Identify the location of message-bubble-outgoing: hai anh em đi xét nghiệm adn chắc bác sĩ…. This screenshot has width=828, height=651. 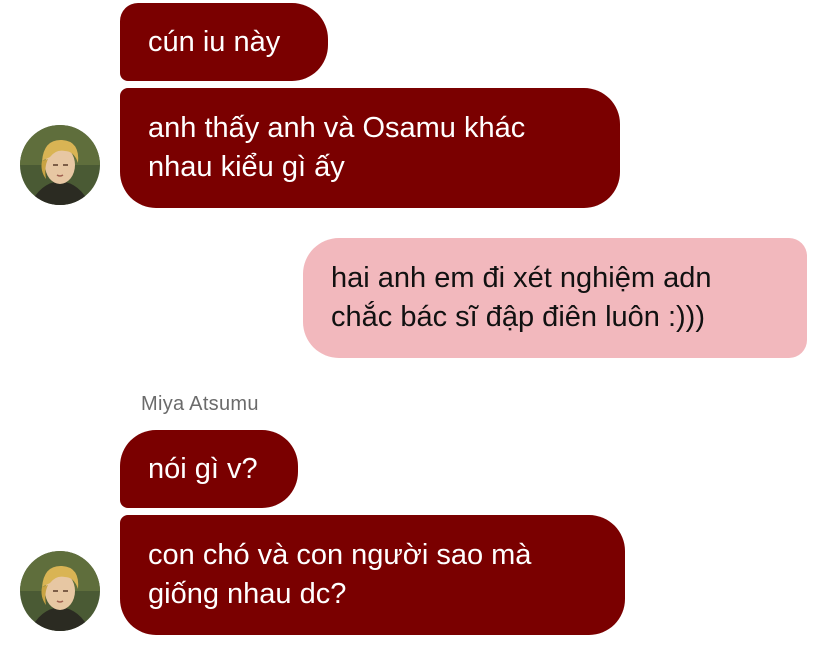
(555, 298).